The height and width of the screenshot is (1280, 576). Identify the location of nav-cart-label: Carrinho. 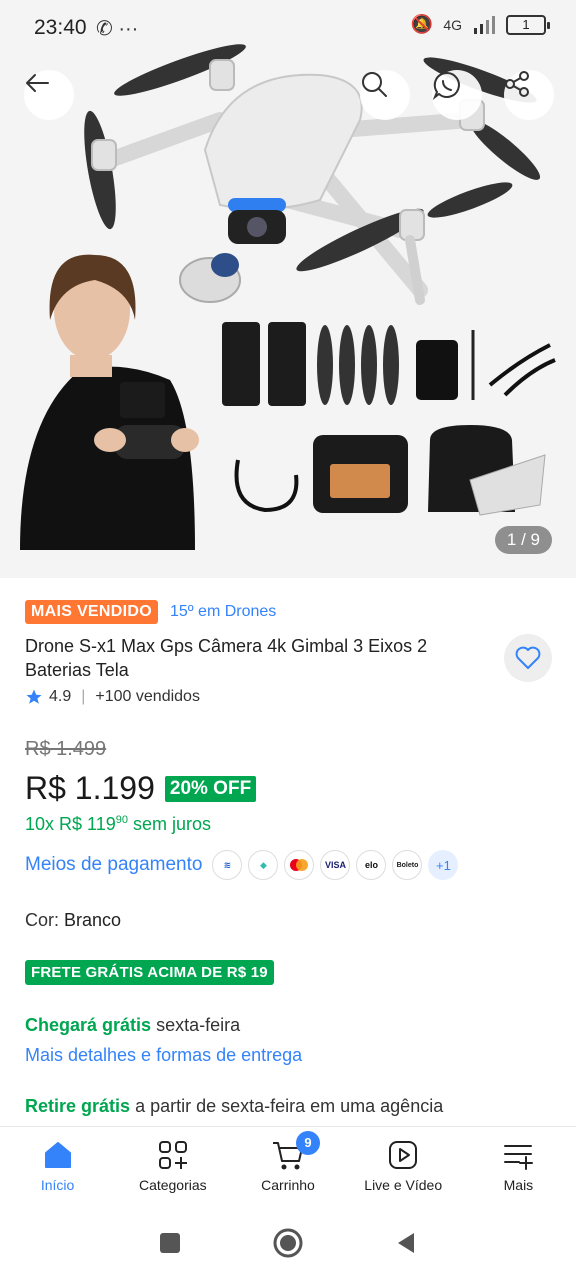
(288, 1185).